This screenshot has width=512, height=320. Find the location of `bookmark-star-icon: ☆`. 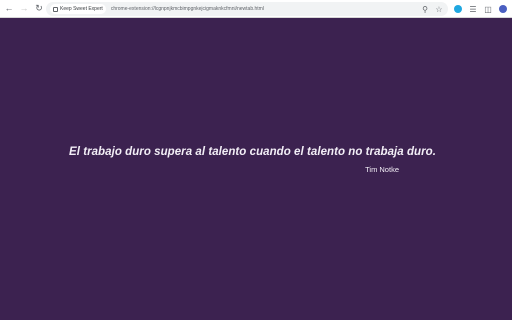

bookmark-star-icon: ☆ is located at coordinates (439, 9).